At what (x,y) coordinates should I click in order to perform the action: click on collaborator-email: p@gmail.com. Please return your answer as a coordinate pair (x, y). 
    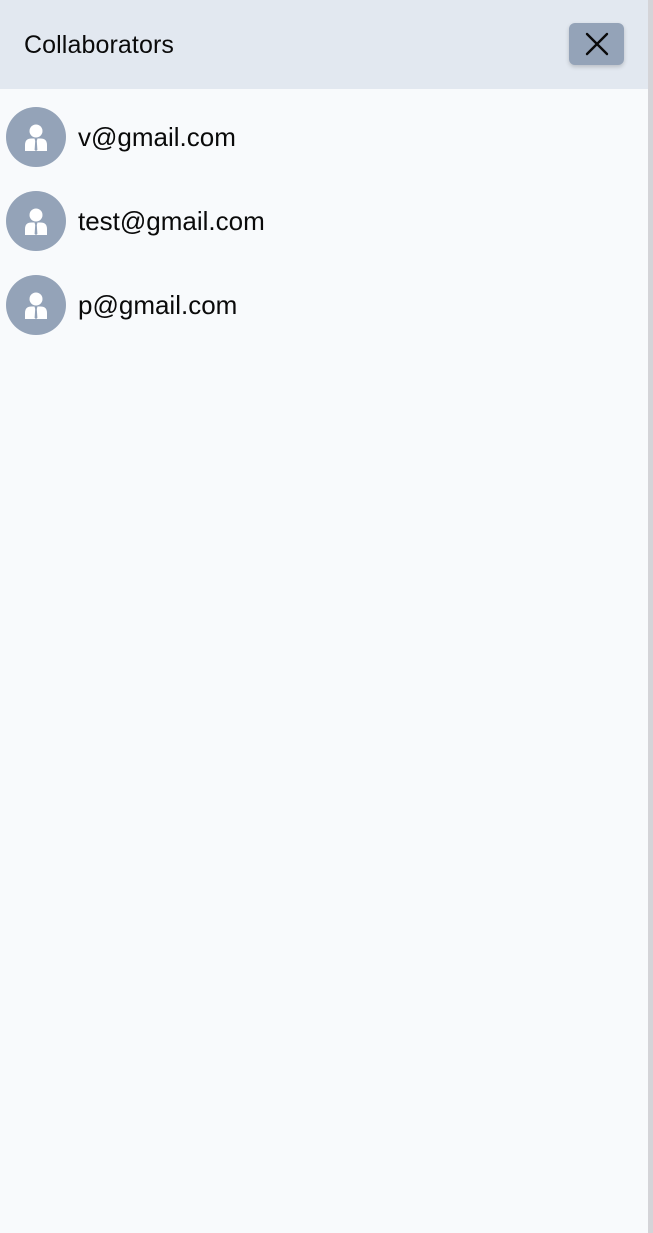
    Looking at the image, I should click on (158, 305).